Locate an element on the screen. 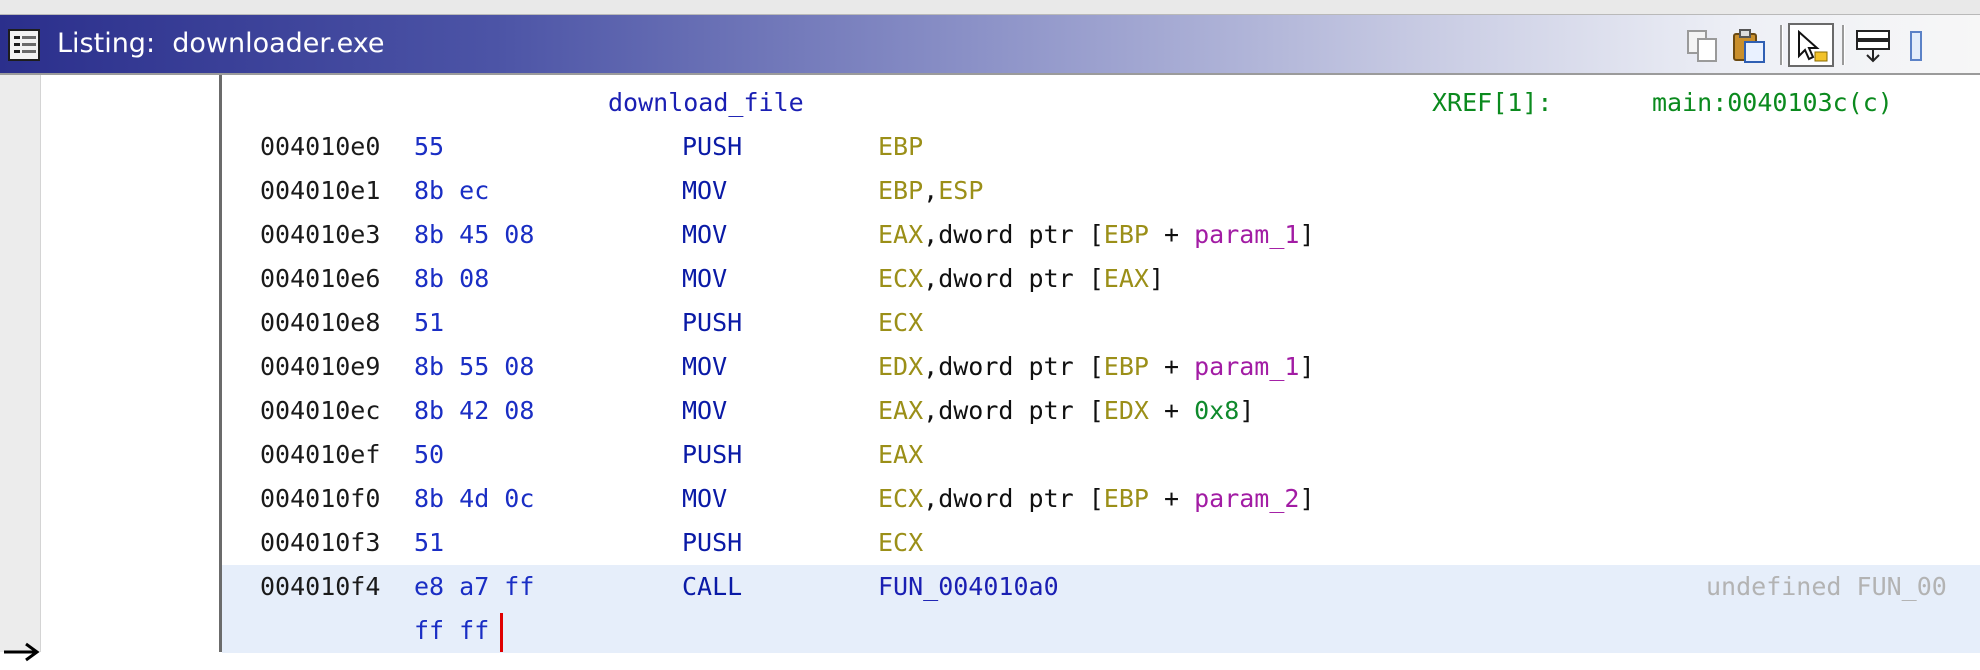  window-title: Listing: downloader.exe is located at coordinates (221, 44).